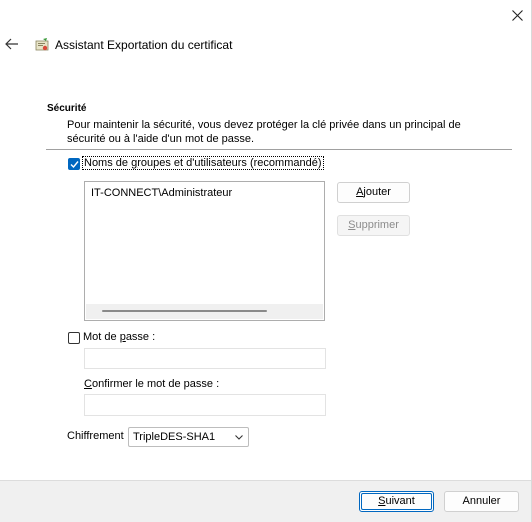  I want to click on close-icon, so click(517, 15).